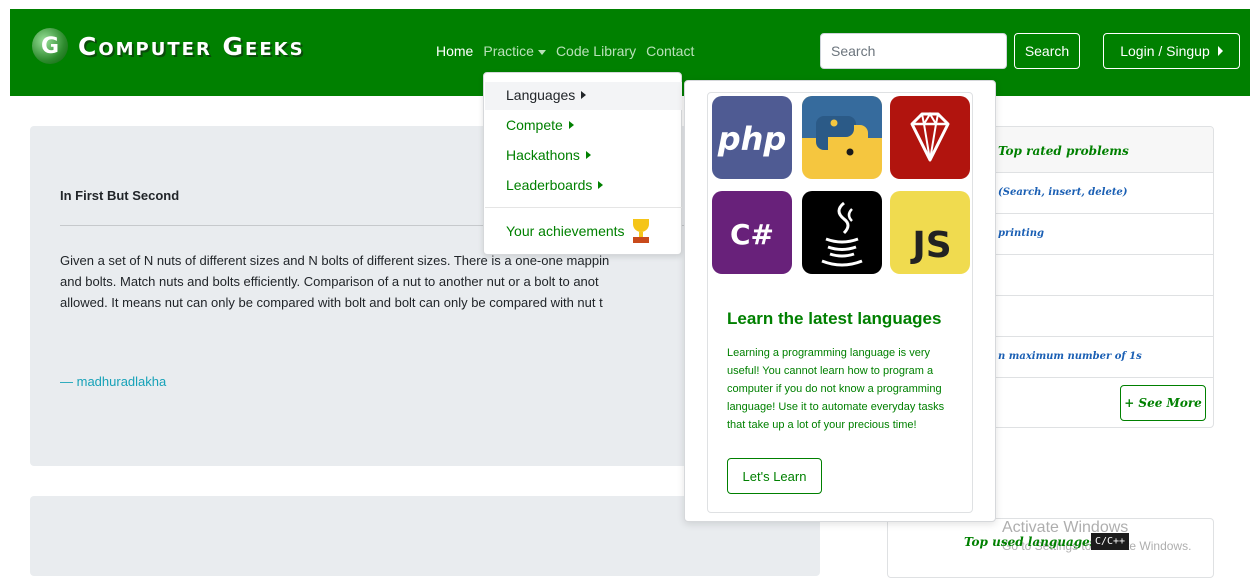  I want to click on java-icon, so click(842, 232).